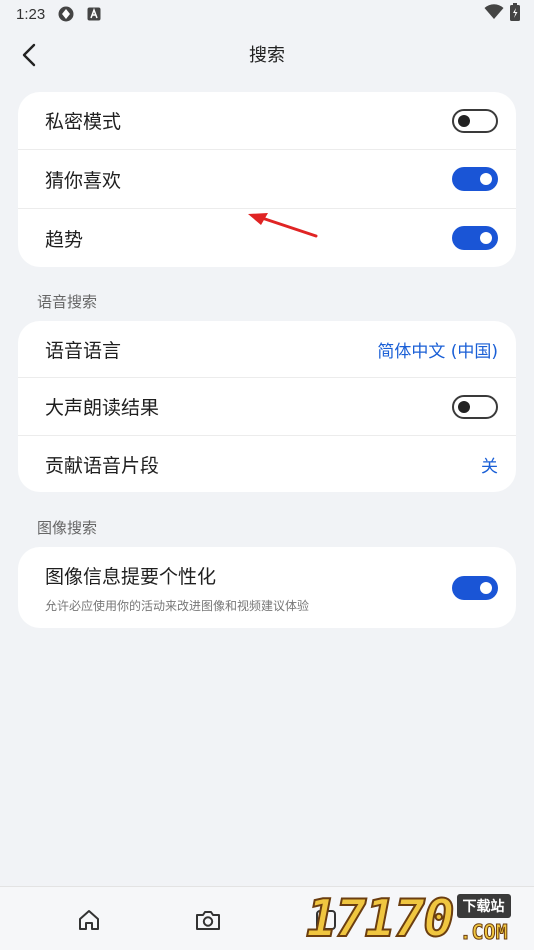 Image resolution: width=534 pixels, height=950 pixels. I want to click on contribute-voice-value: 关, so click(489, 466).